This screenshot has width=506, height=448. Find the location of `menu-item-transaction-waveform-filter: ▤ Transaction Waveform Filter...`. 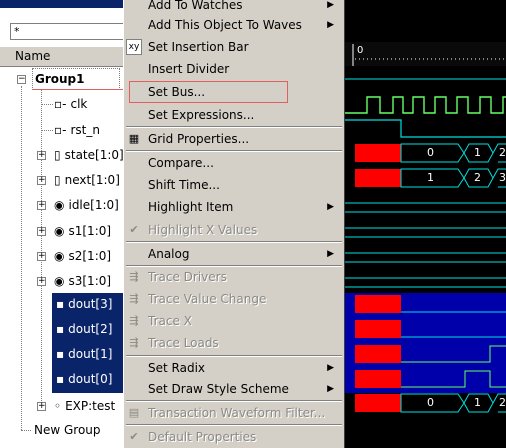

menu-item-transaction-waveform-filter: ▤ Transaction Waveform Filter... is located at coordinates (234, 413).